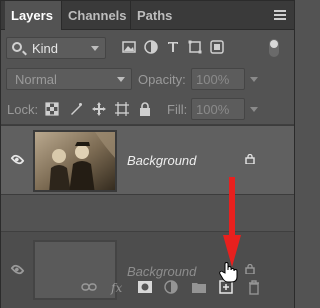 Image resolution: width=320 pixels, height=308 pixels. What do you see at coordinates (232, 222) in the screenshot?
I see `annotation-arrow` at bounding box center [232, 222].